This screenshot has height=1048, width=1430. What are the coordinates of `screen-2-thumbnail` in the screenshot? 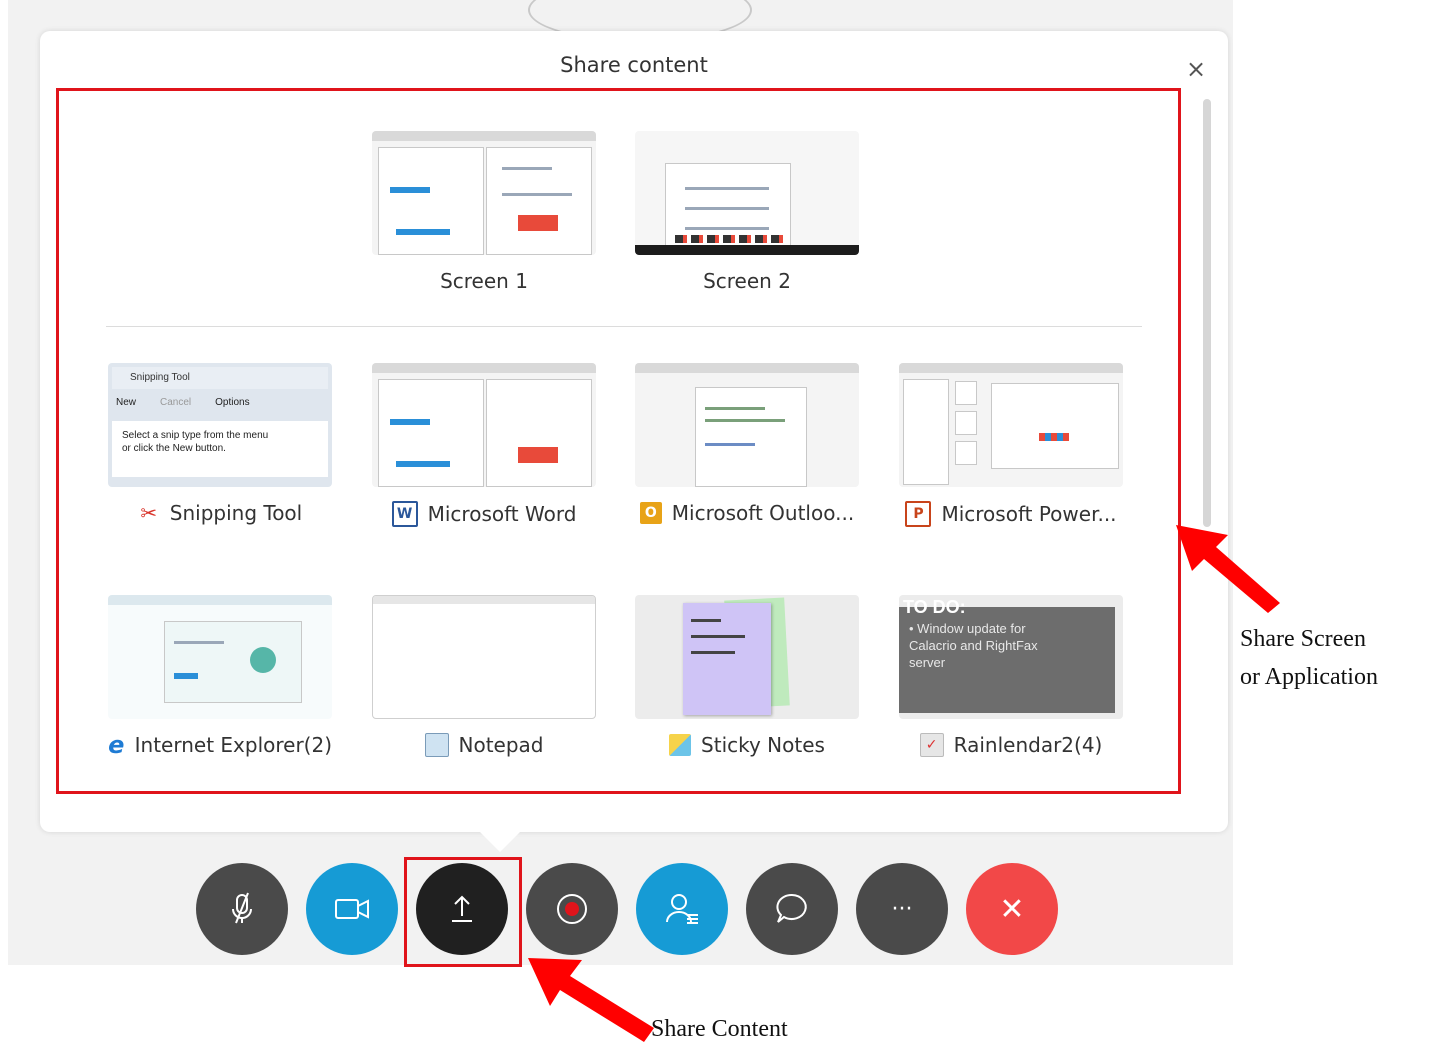 It's located at (747, 193).